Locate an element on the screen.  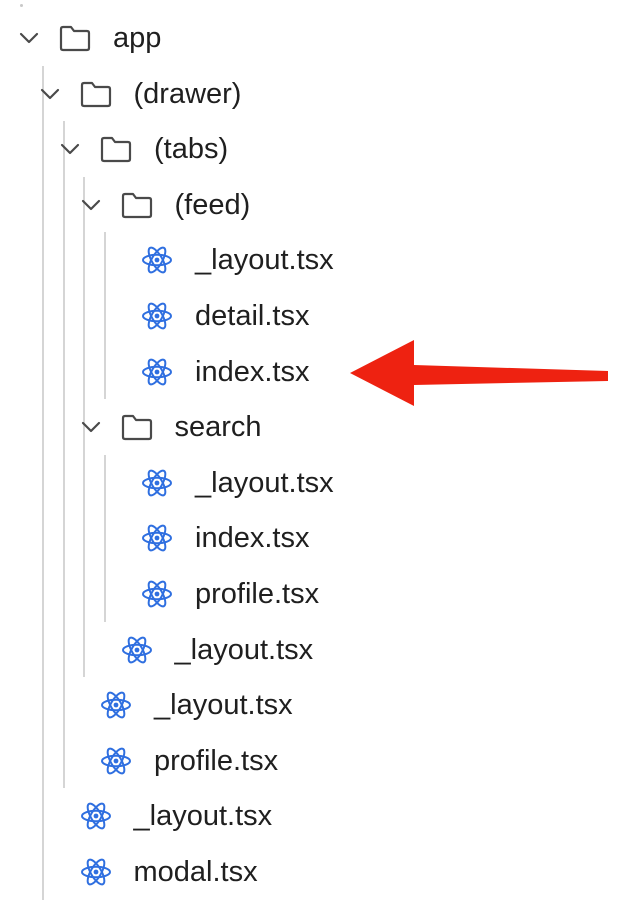
decorative-dot is located at coordinates (21, 5).